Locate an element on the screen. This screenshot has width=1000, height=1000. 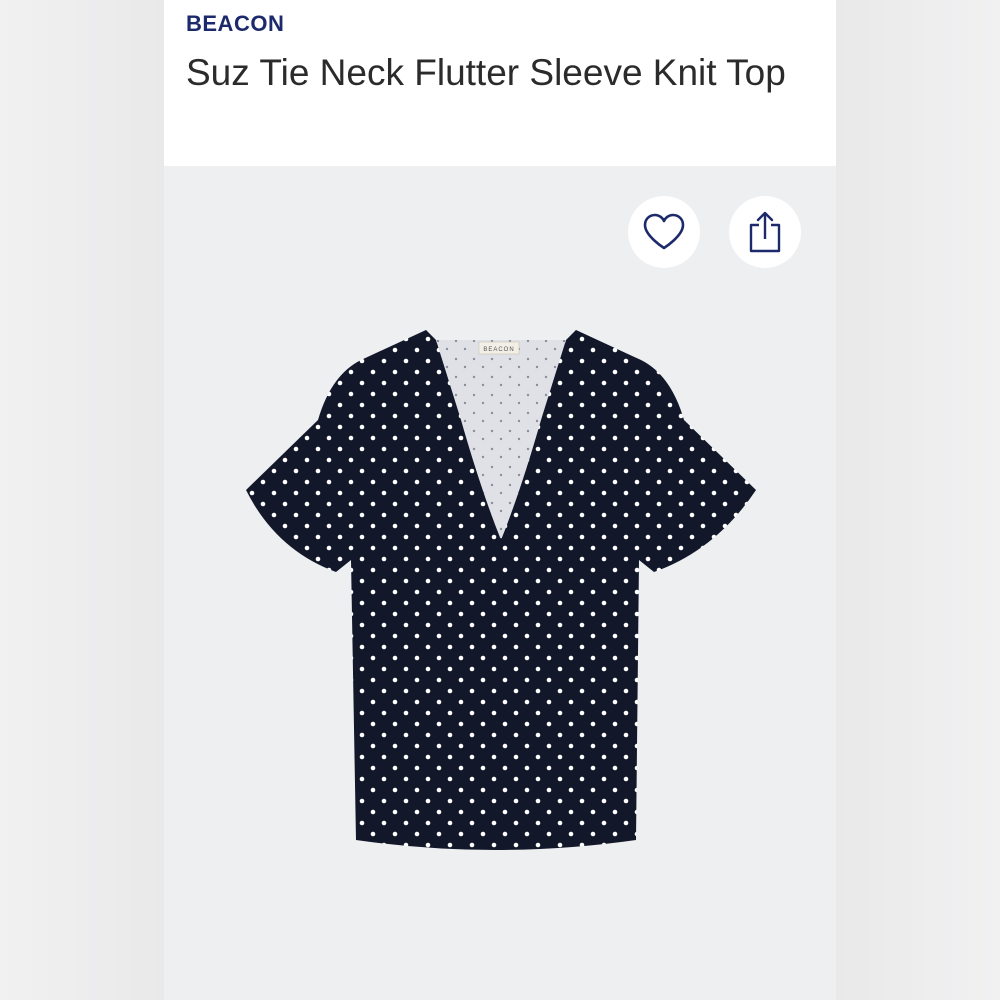
product-title: Suz Tie Neck Flutter Sleeve Knit Top is located at coordinates (486, 72).